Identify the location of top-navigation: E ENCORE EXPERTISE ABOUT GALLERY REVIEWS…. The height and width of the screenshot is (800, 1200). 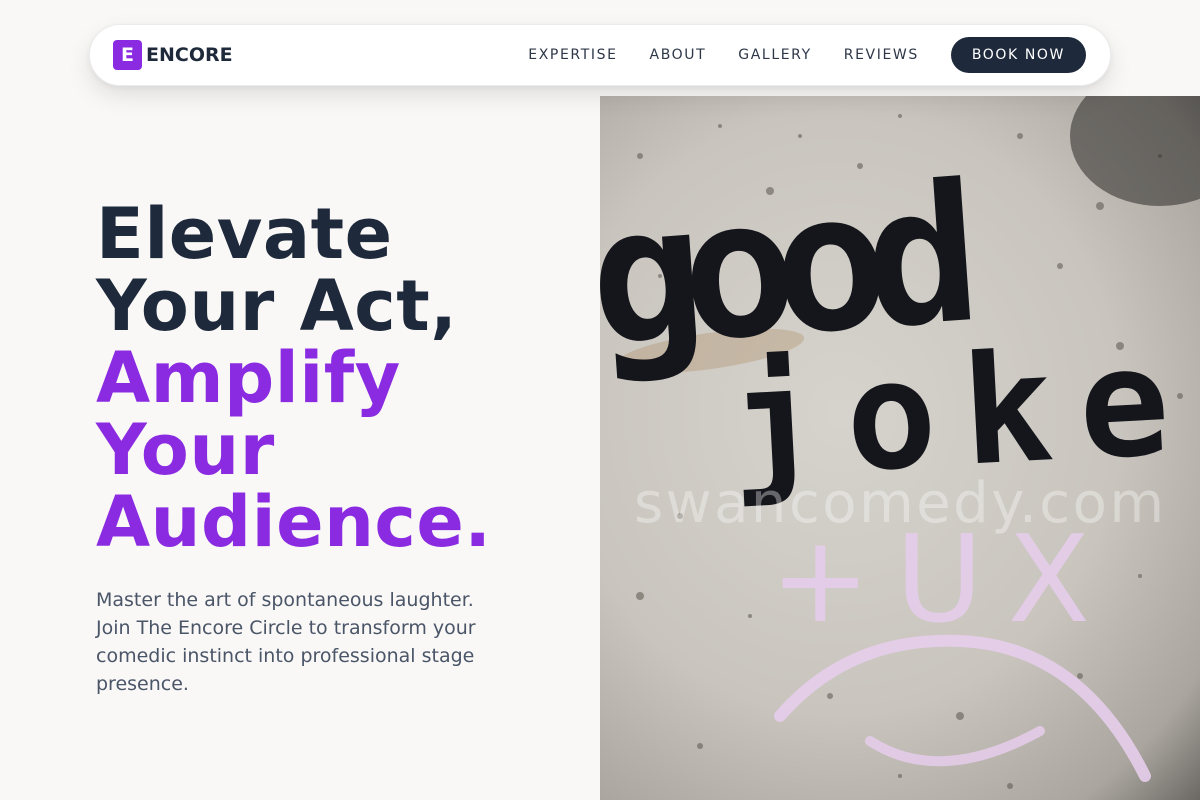
(600, 55).